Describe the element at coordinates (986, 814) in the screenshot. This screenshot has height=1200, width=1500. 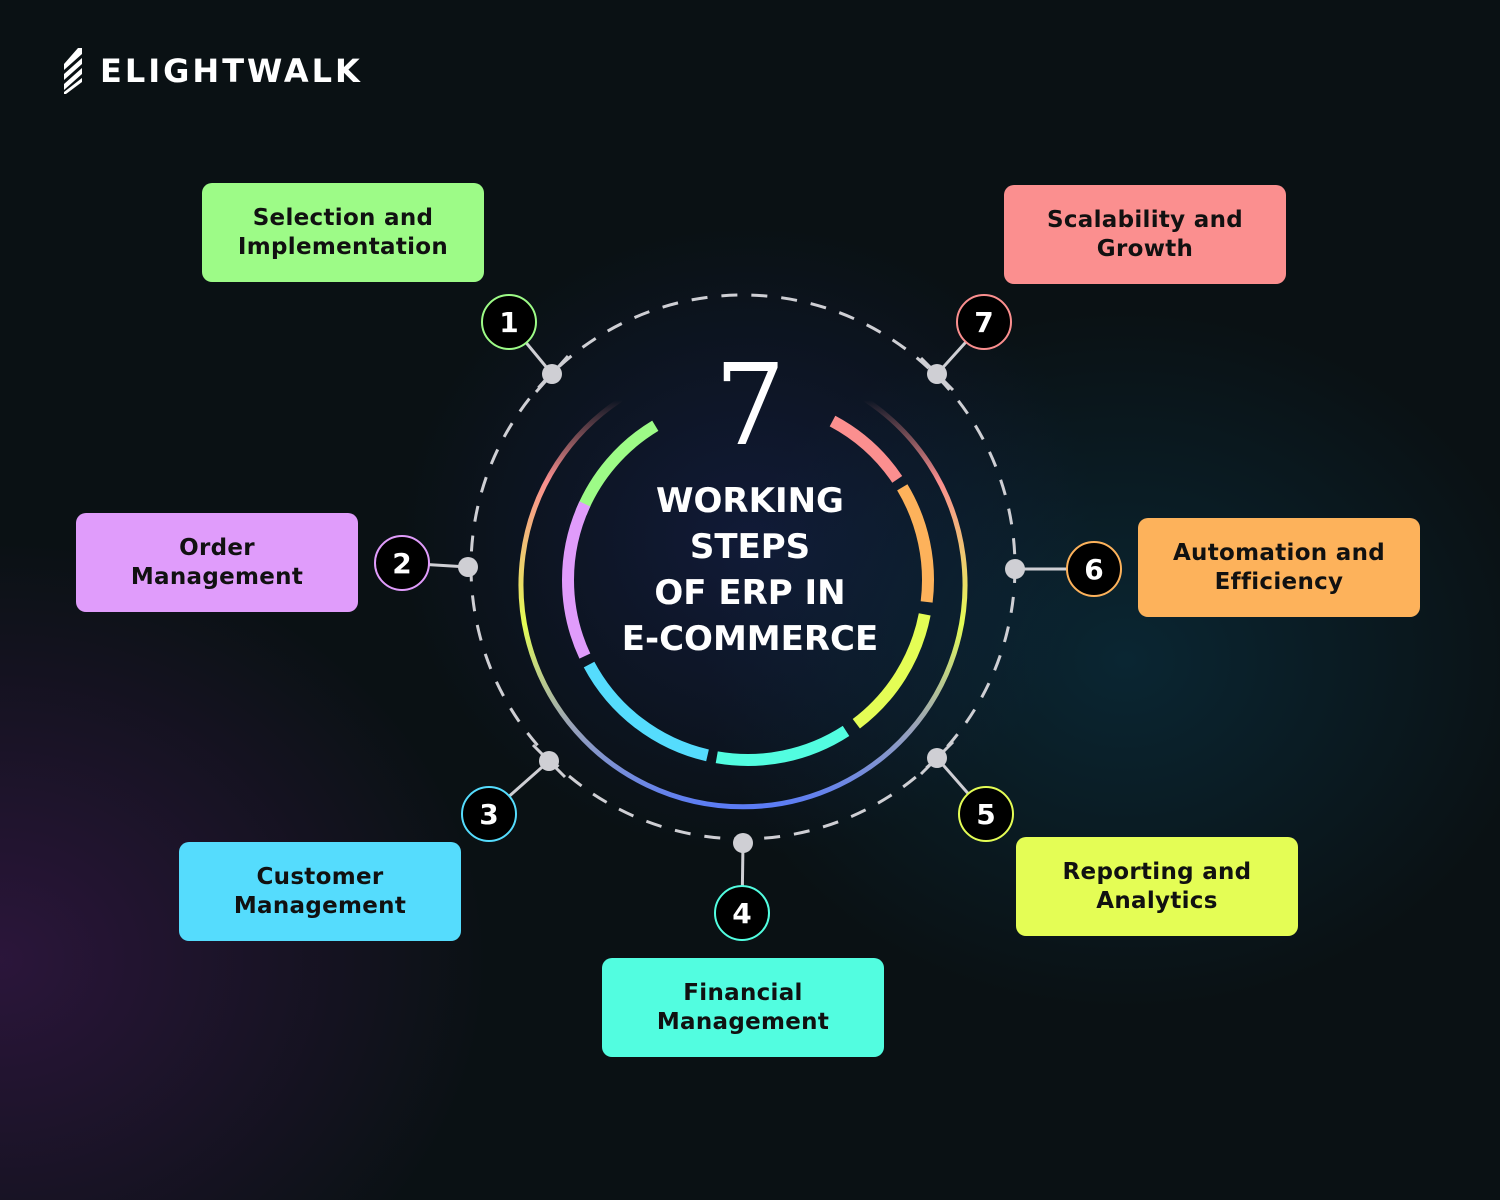
I see `step-number-badge: 5` at that location.